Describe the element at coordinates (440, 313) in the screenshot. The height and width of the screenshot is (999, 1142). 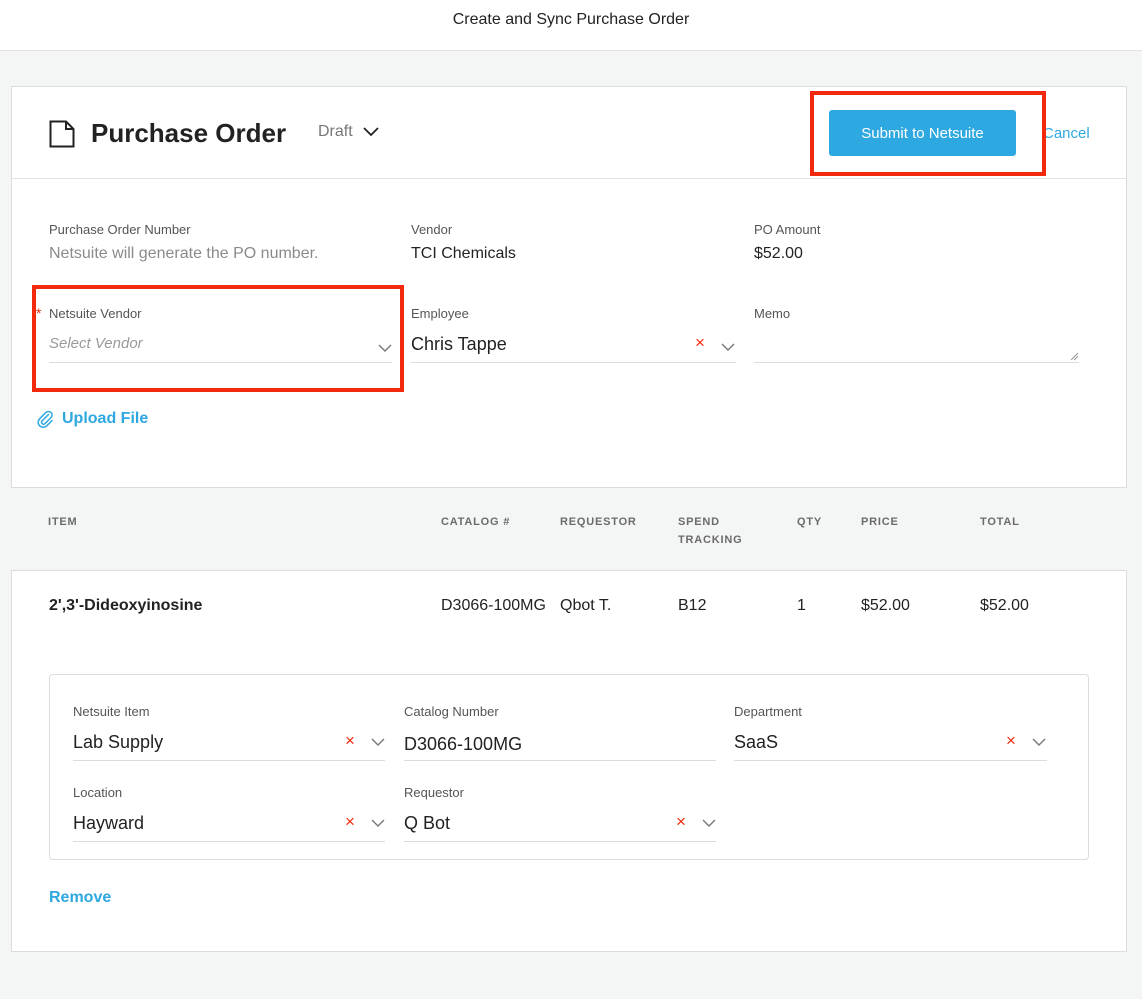
I see `employee-label: Employee` at that location.